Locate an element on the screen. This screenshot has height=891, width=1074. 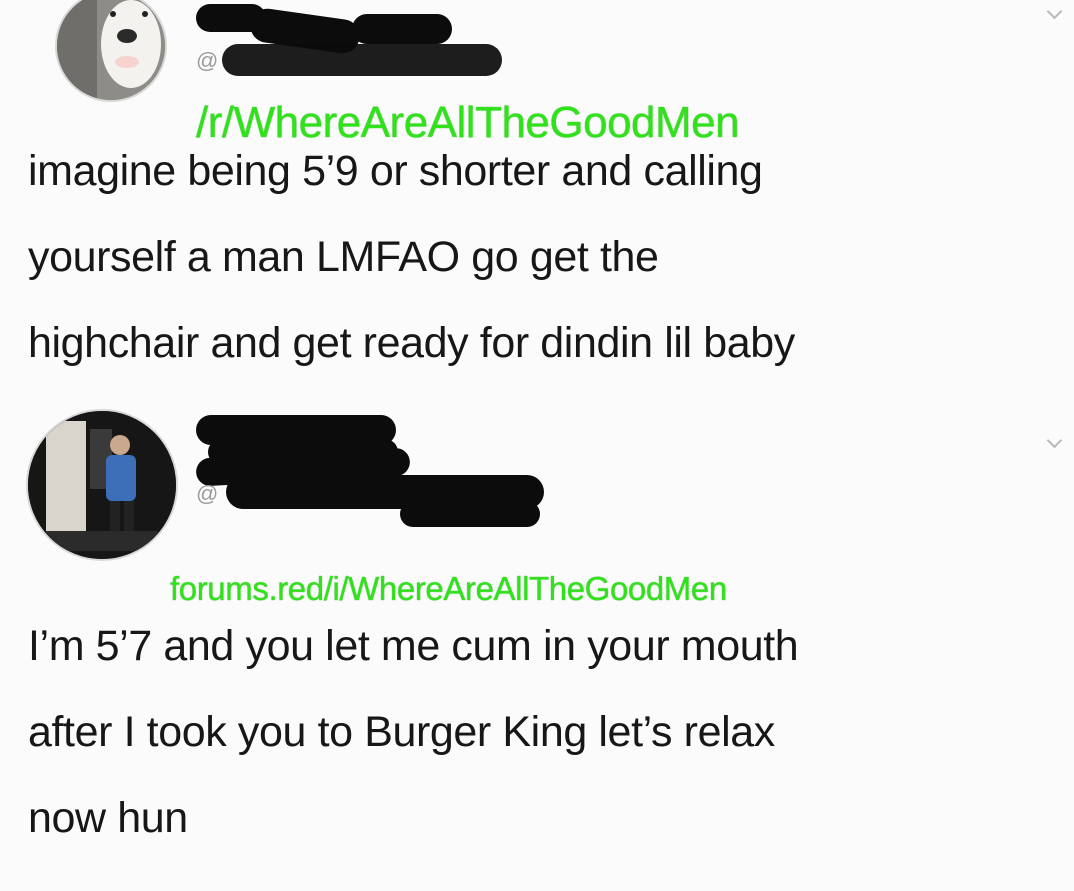
watermark-top: /r/WhereAreAllTheGoodMen is located at coordinates (468, 122).